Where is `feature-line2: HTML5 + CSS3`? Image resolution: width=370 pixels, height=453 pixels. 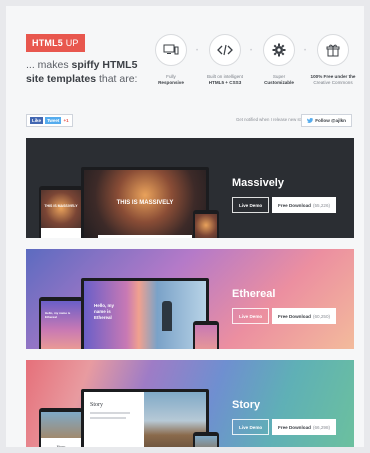 feature-line2: HTML5 + CSS3 is located at coordinates (225, 82).